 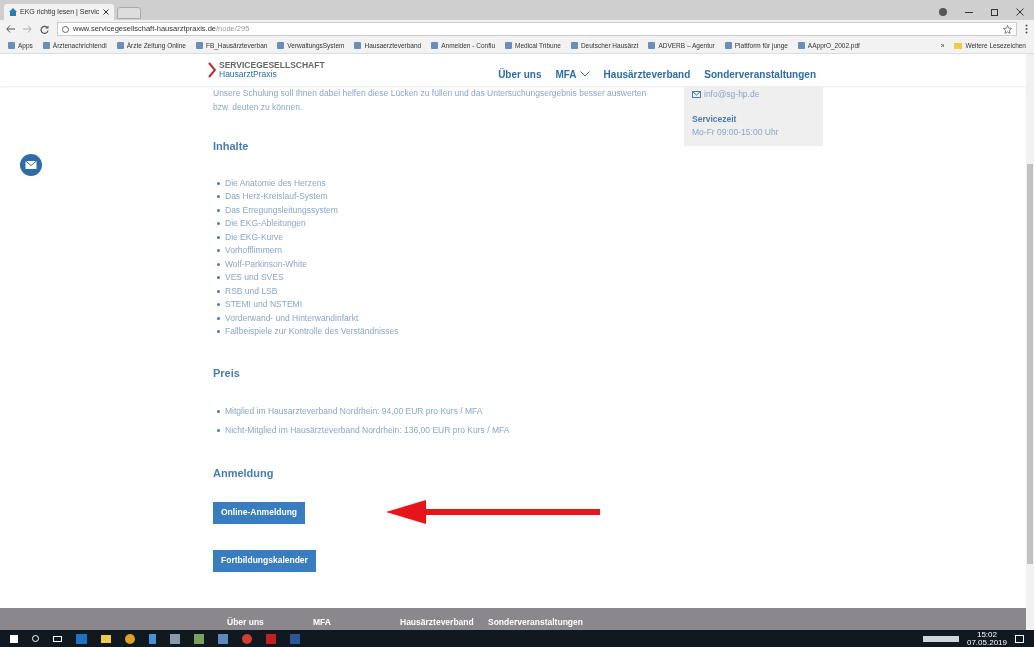 I want to click on logo-title: SERVICEGESELLSCHAFT, so click(x=272, y=65).